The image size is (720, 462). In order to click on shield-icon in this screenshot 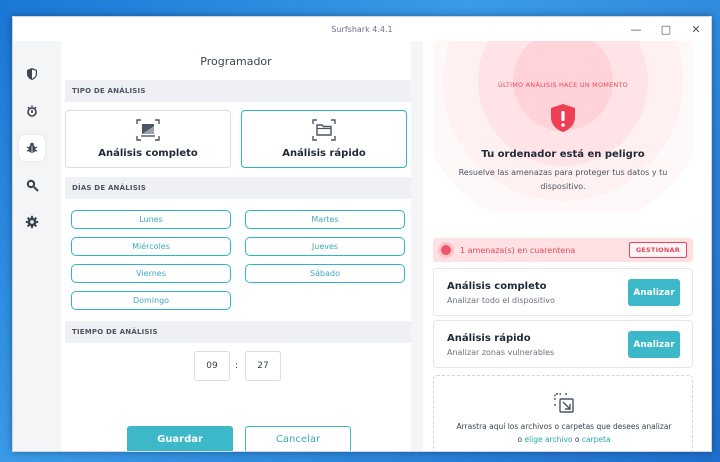, I will do `click(32, 74)`.